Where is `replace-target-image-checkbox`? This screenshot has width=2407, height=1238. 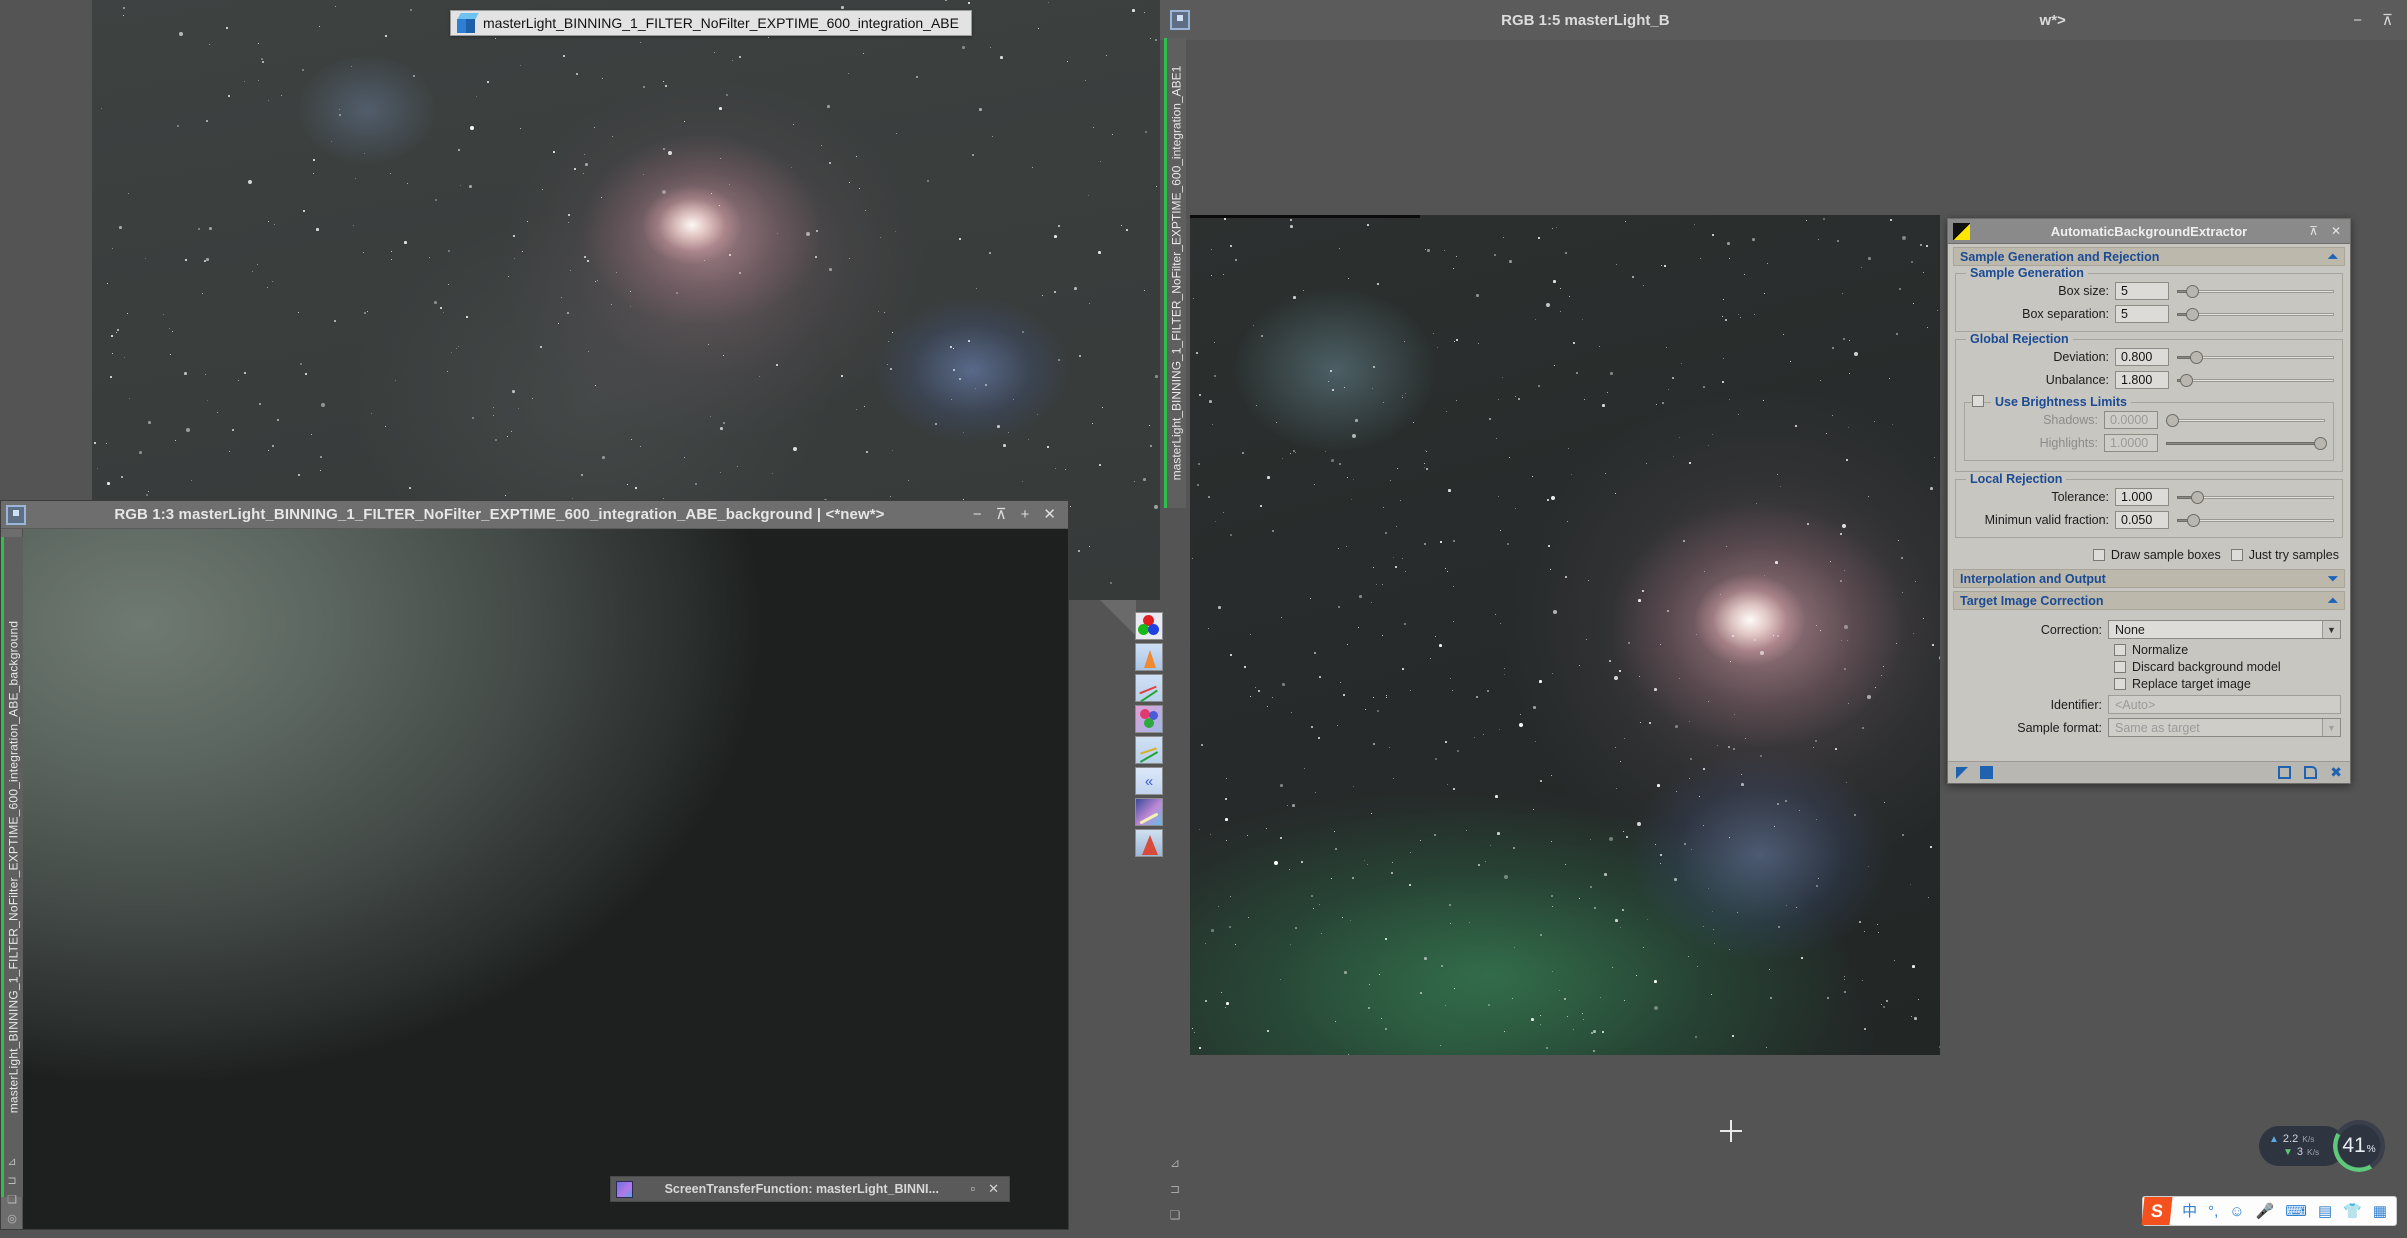 replace-target-image-checkbox is located at coordinates (2120, 684).